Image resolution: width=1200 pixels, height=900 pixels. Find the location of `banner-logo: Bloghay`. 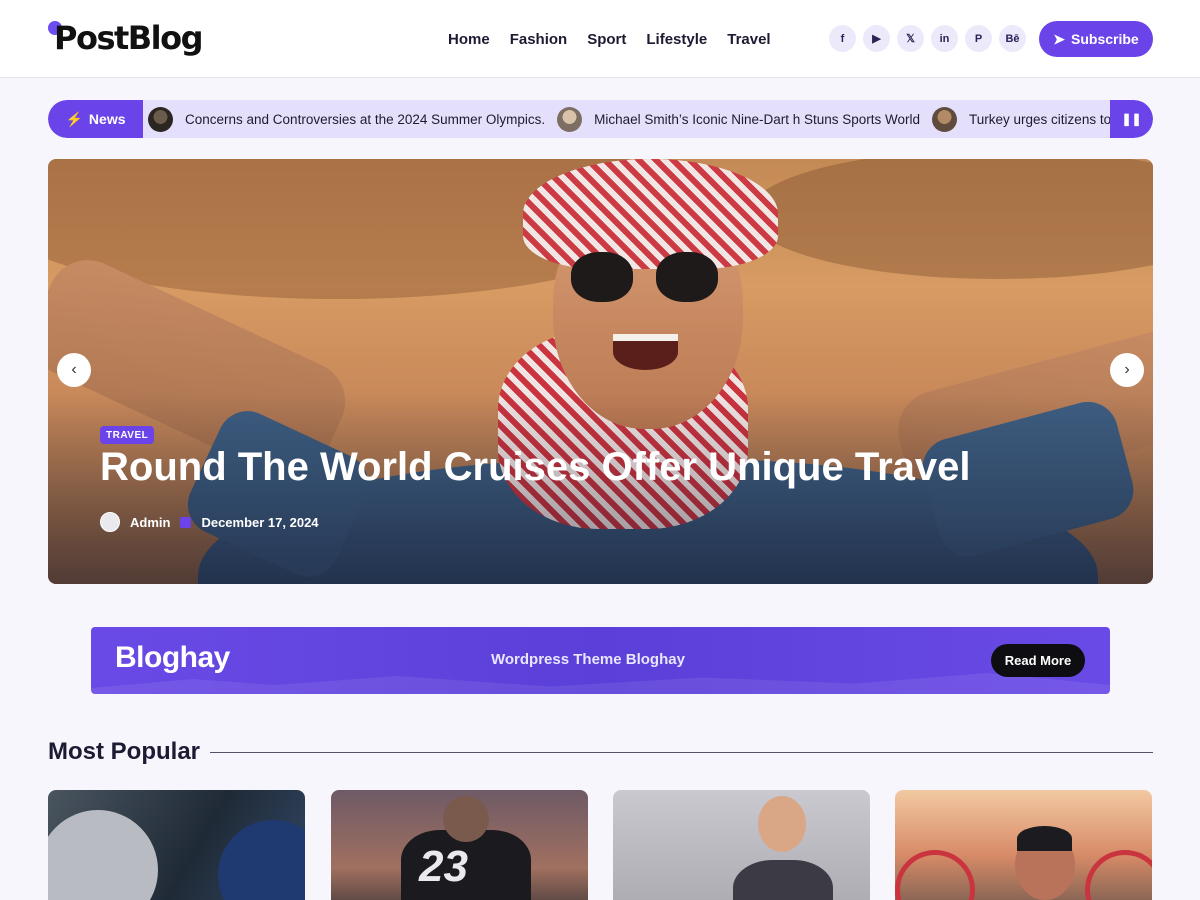

banner-logo: Bloghay is located at coordinates (172, 657).